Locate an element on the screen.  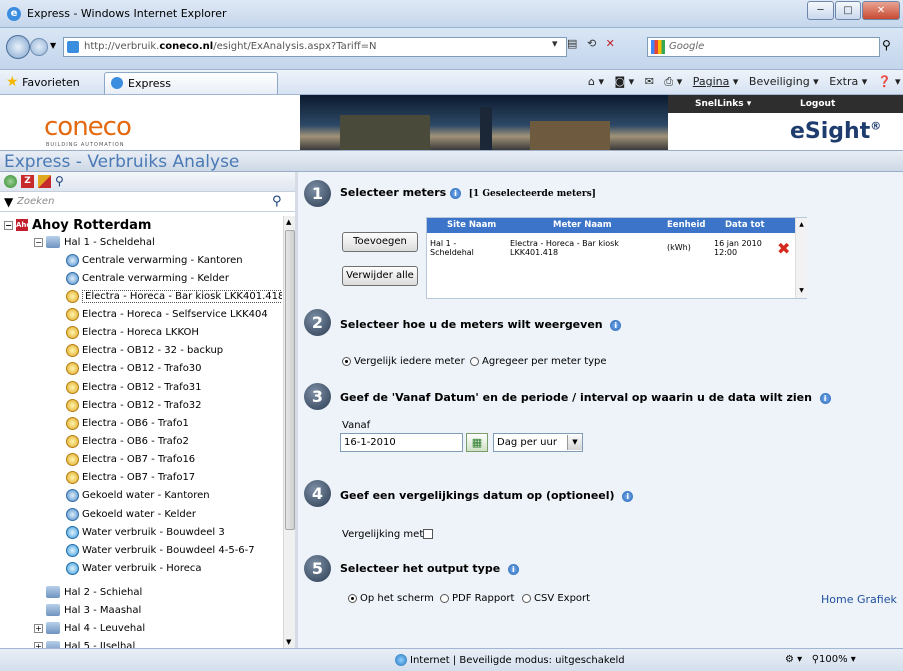
calendar-icon: ▦ is located at coordinates (477, 442).